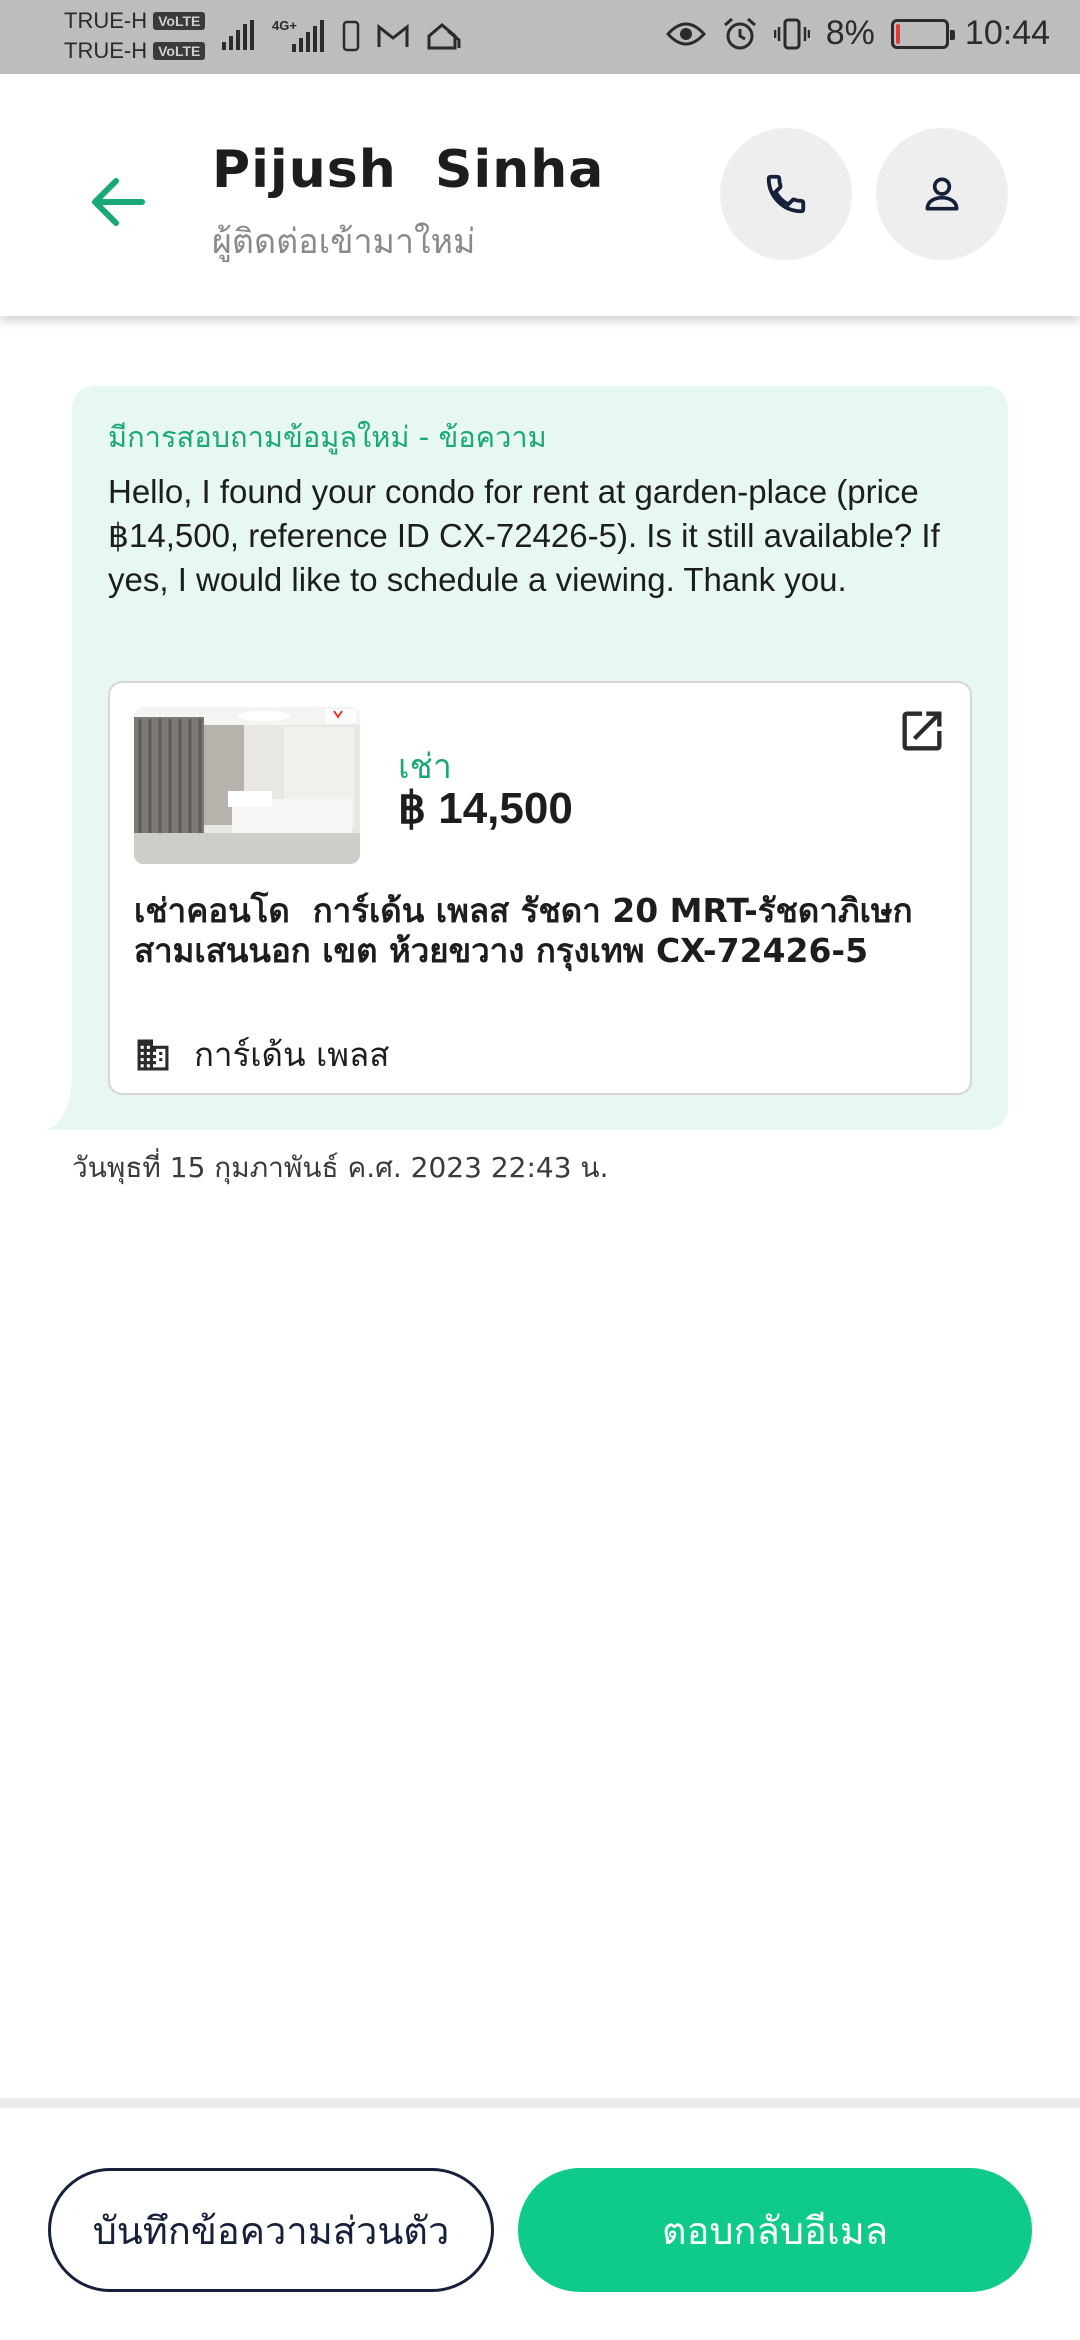 The width and height of the screenshot is (1080, 2340). I want to click on person-icon, so click(942, 194).